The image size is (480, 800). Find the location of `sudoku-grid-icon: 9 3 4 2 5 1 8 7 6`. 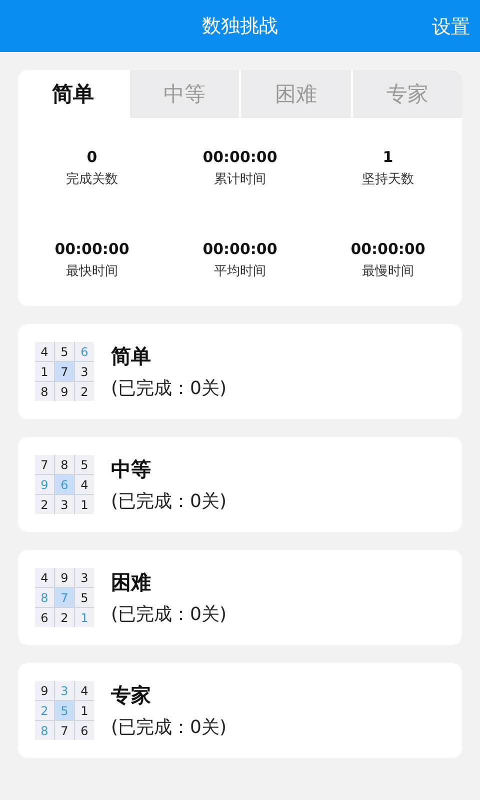

sudoku-grid-icon: 9 3 4 2 5 1 8 7 6 is located at coordinates (64, 710).